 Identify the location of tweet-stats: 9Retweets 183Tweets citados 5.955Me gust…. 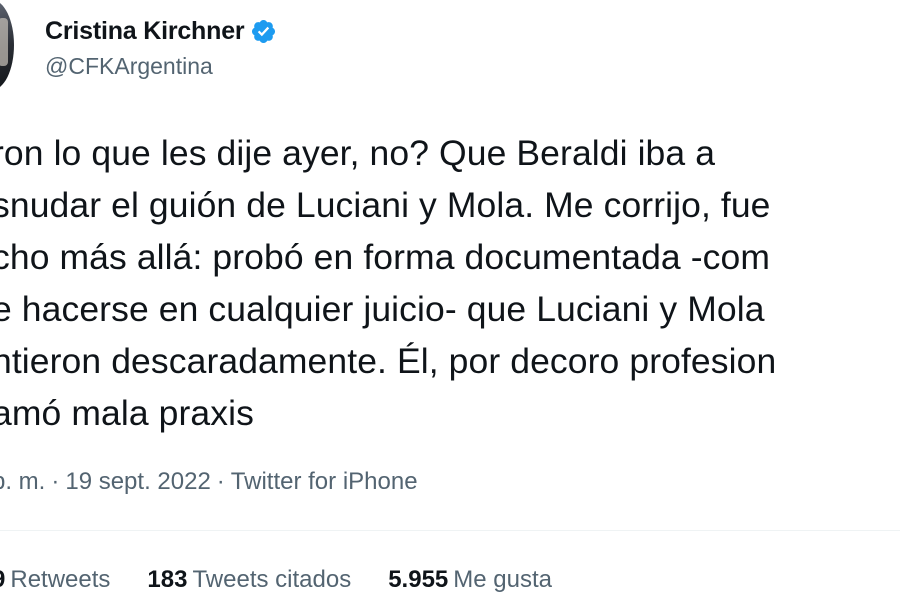
(294, 580).